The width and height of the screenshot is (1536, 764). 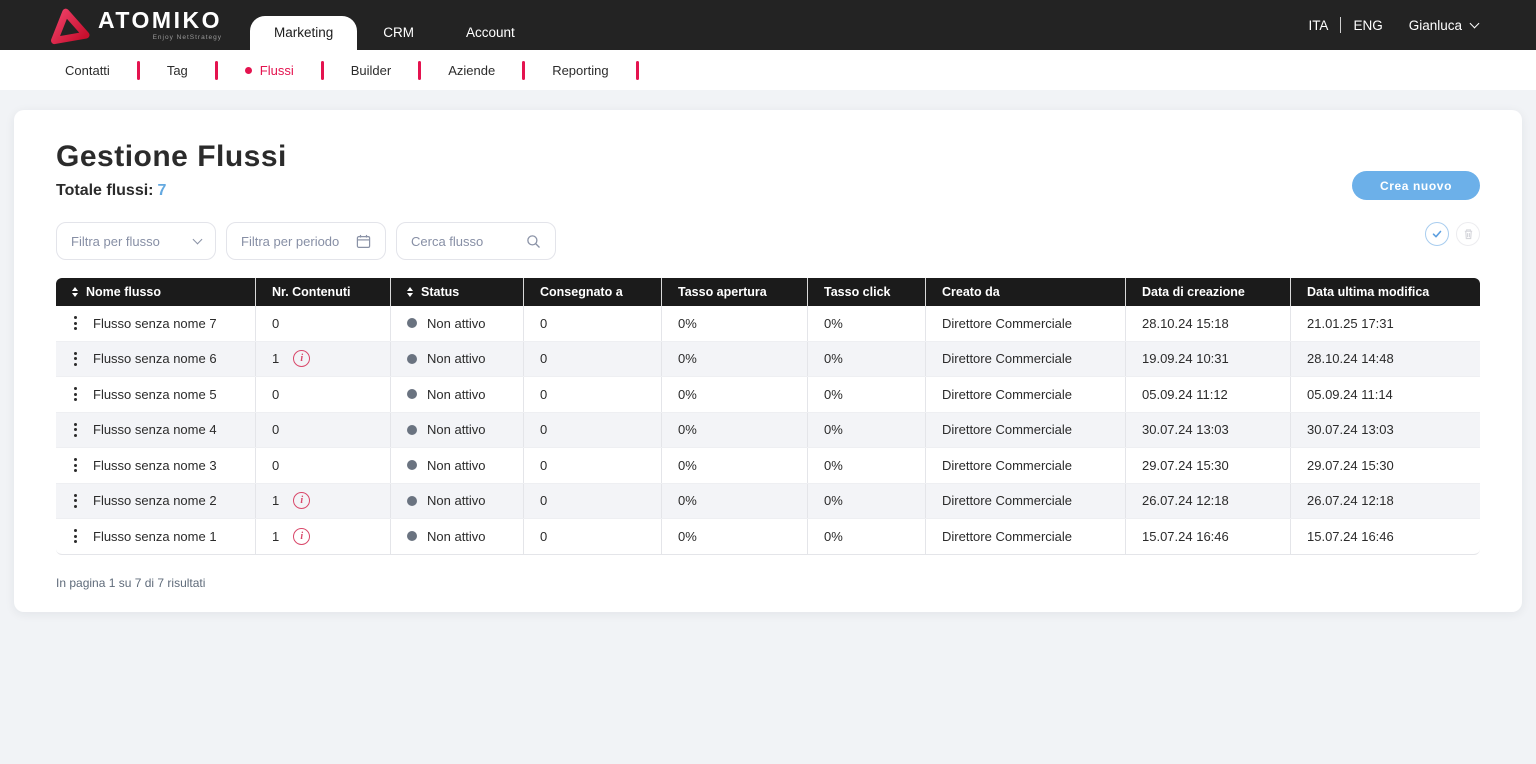 What do you see at coordinates (131, 582) in the screenshot?
I see `pagination-text: In pagina 1 su 7 di 7 risultati` at bounding box center [131, 582].